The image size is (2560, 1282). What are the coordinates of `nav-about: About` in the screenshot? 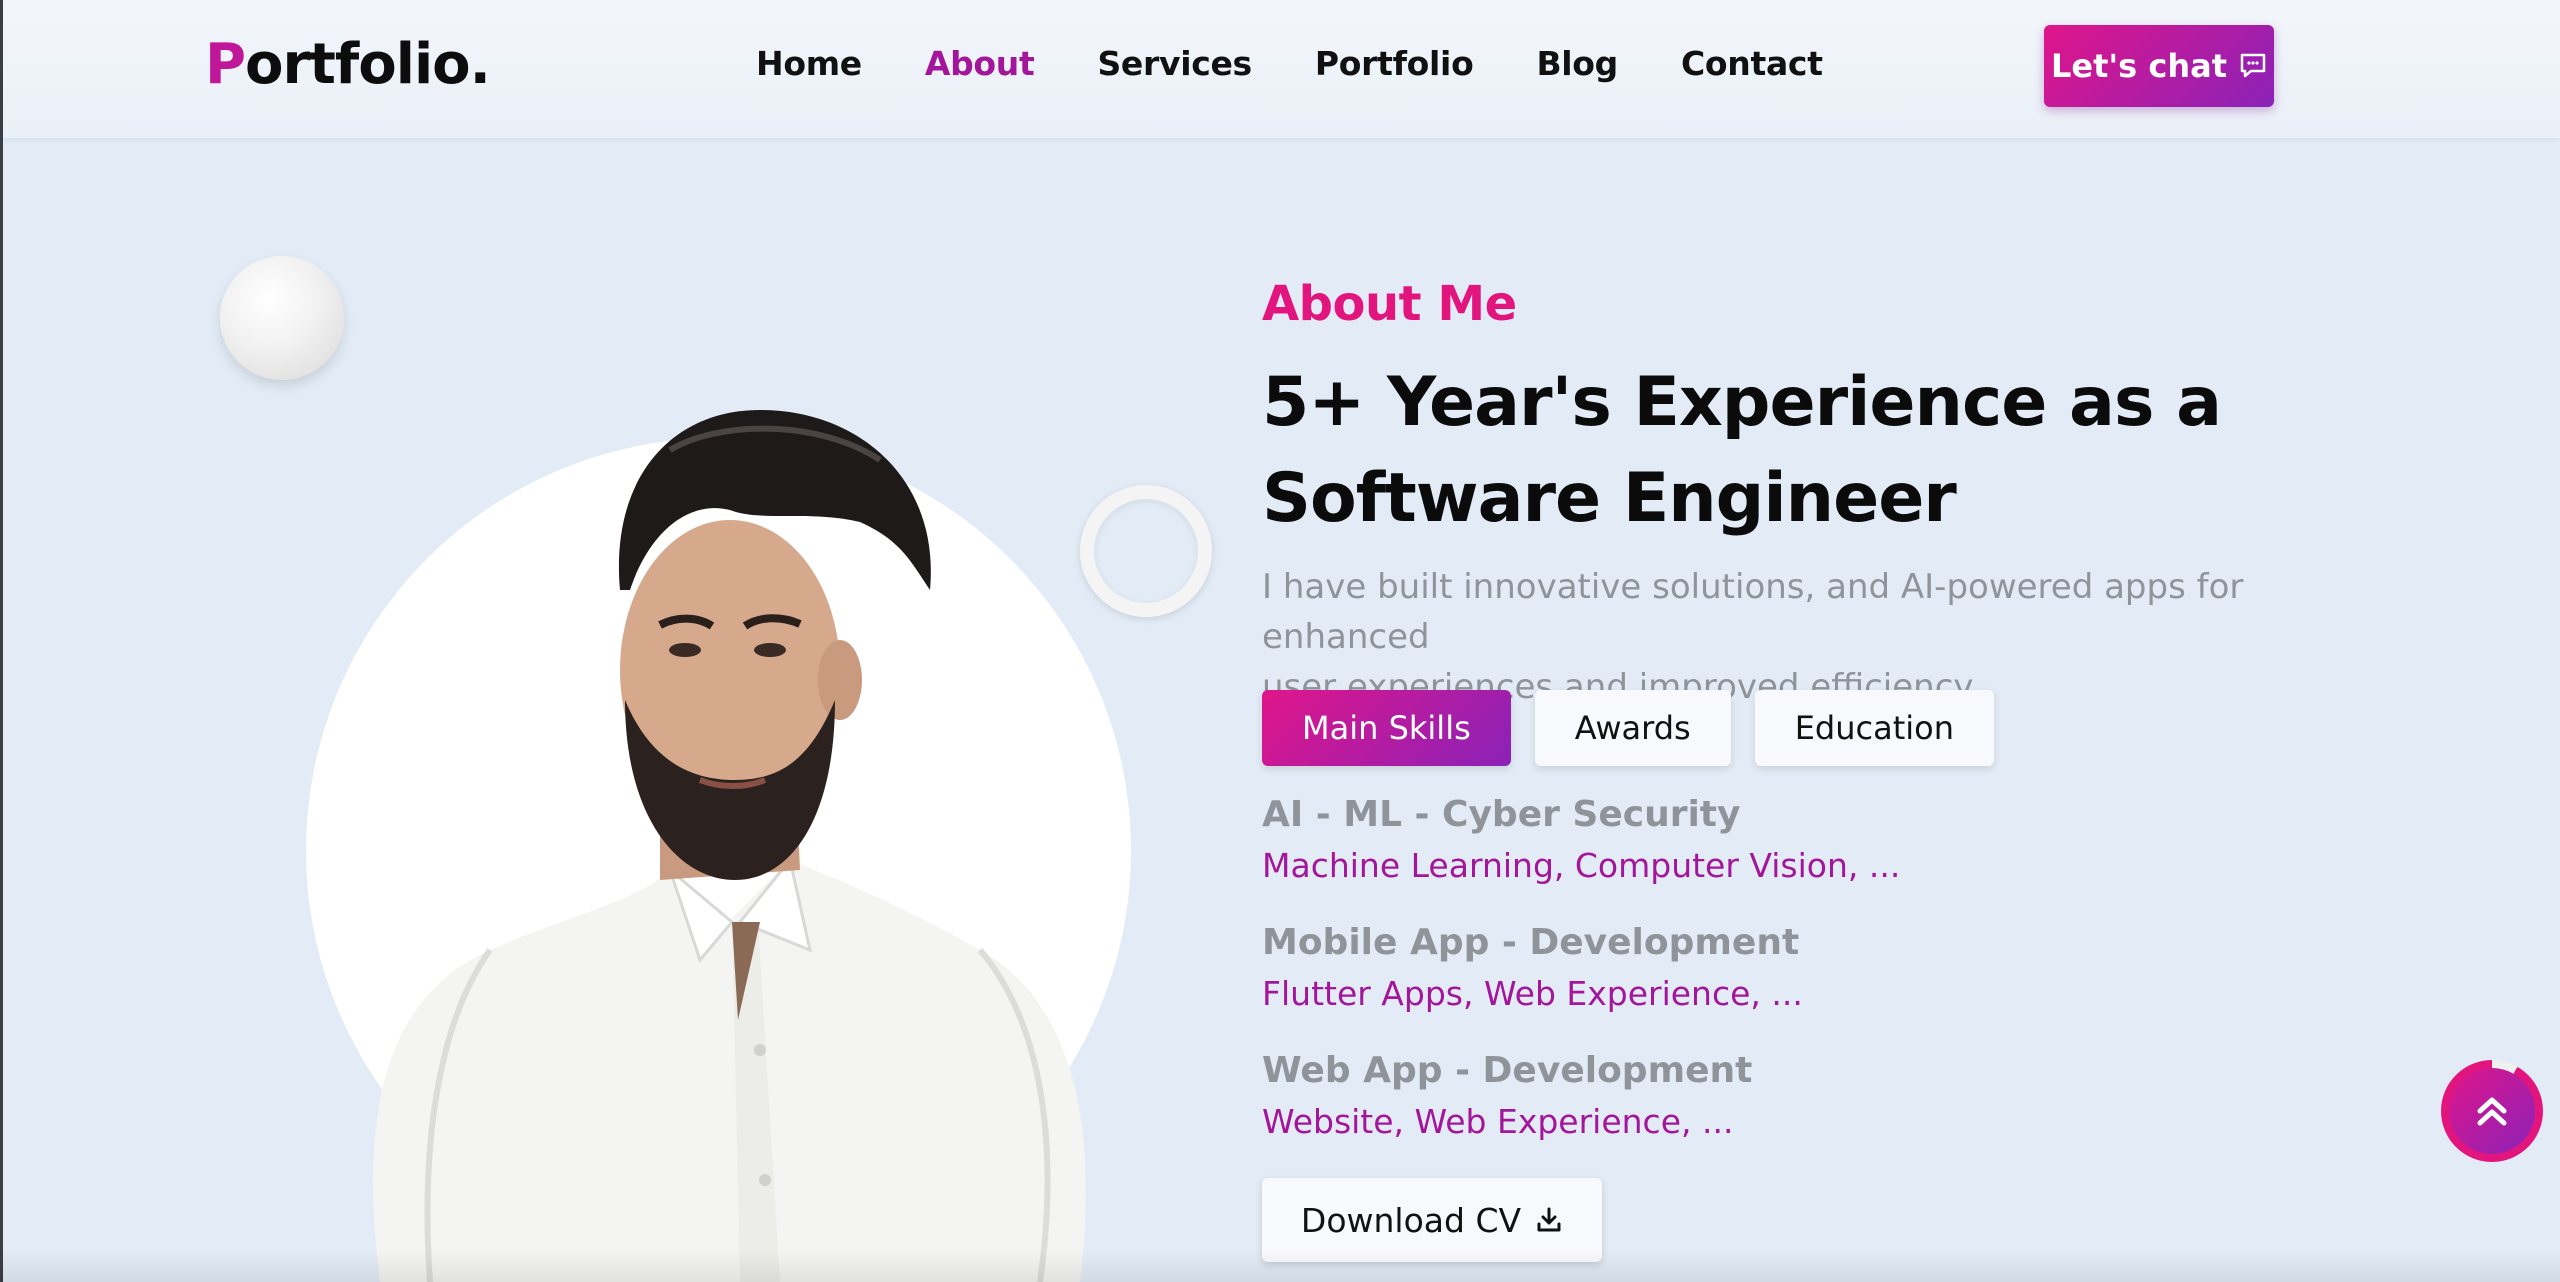 It's located at (980, 63).